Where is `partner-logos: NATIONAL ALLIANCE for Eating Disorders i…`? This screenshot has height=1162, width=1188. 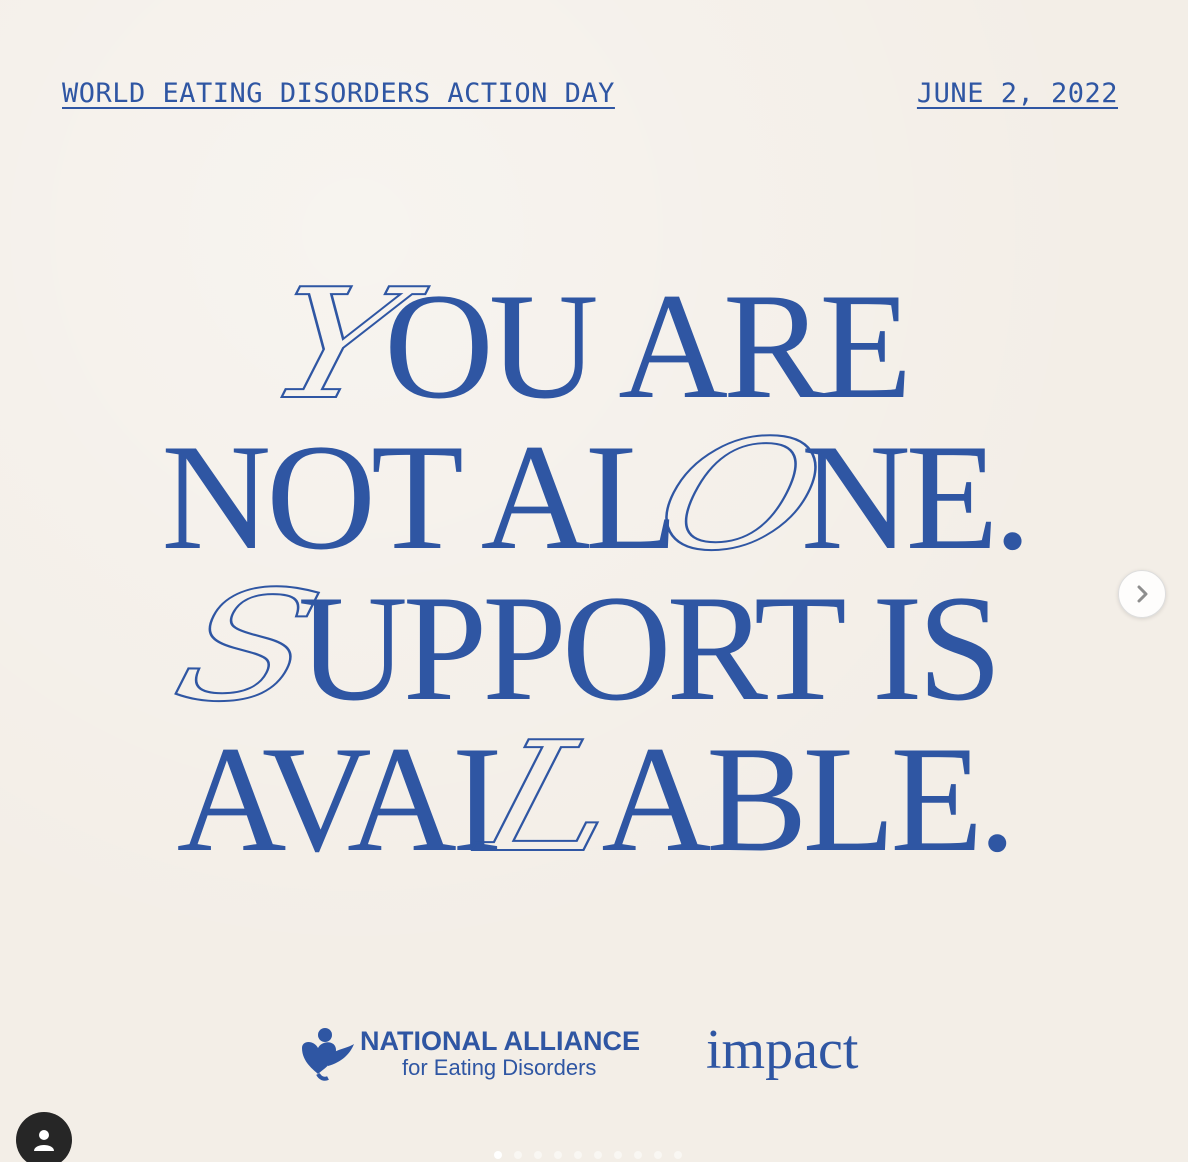
partner-logos: NATIONAL ALLIANCE for Eating Disorders i… is located at coordinates (594, 1055).